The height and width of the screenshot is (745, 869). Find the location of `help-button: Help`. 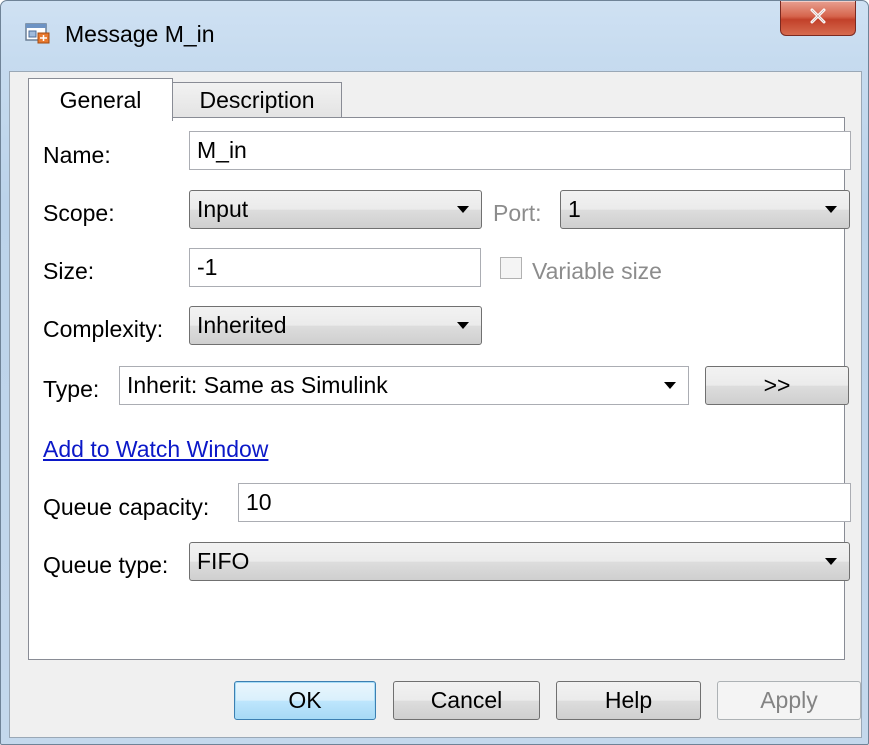

help-button: Help is located at coordinates (628, 700).